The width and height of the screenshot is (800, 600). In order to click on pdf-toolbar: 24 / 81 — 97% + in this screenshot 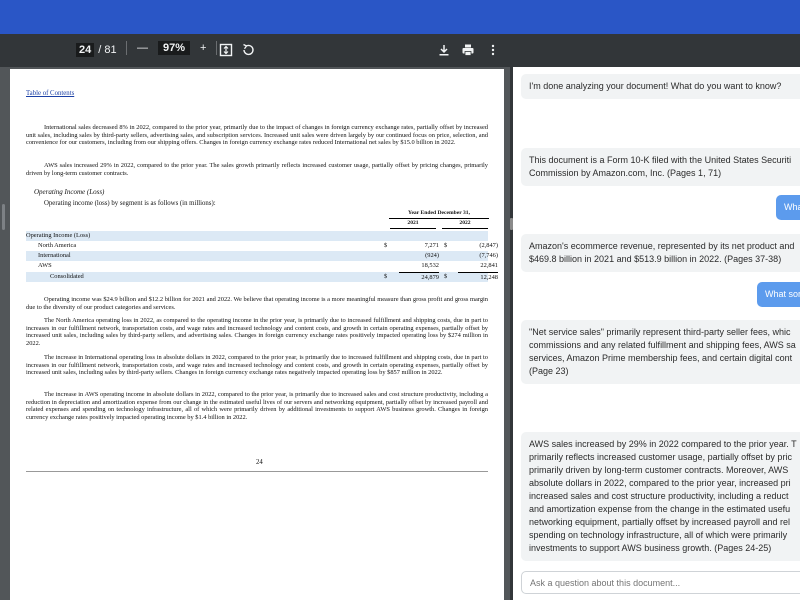, I will do `click(400, 50)`.